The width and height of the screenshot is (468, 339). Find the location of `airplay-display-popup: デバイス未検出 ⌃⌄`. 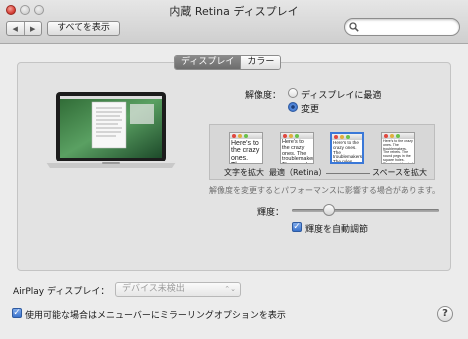

airplay-display-popup: デバイス未検出 ⌃⌄ is located at coordinates (178, 289).